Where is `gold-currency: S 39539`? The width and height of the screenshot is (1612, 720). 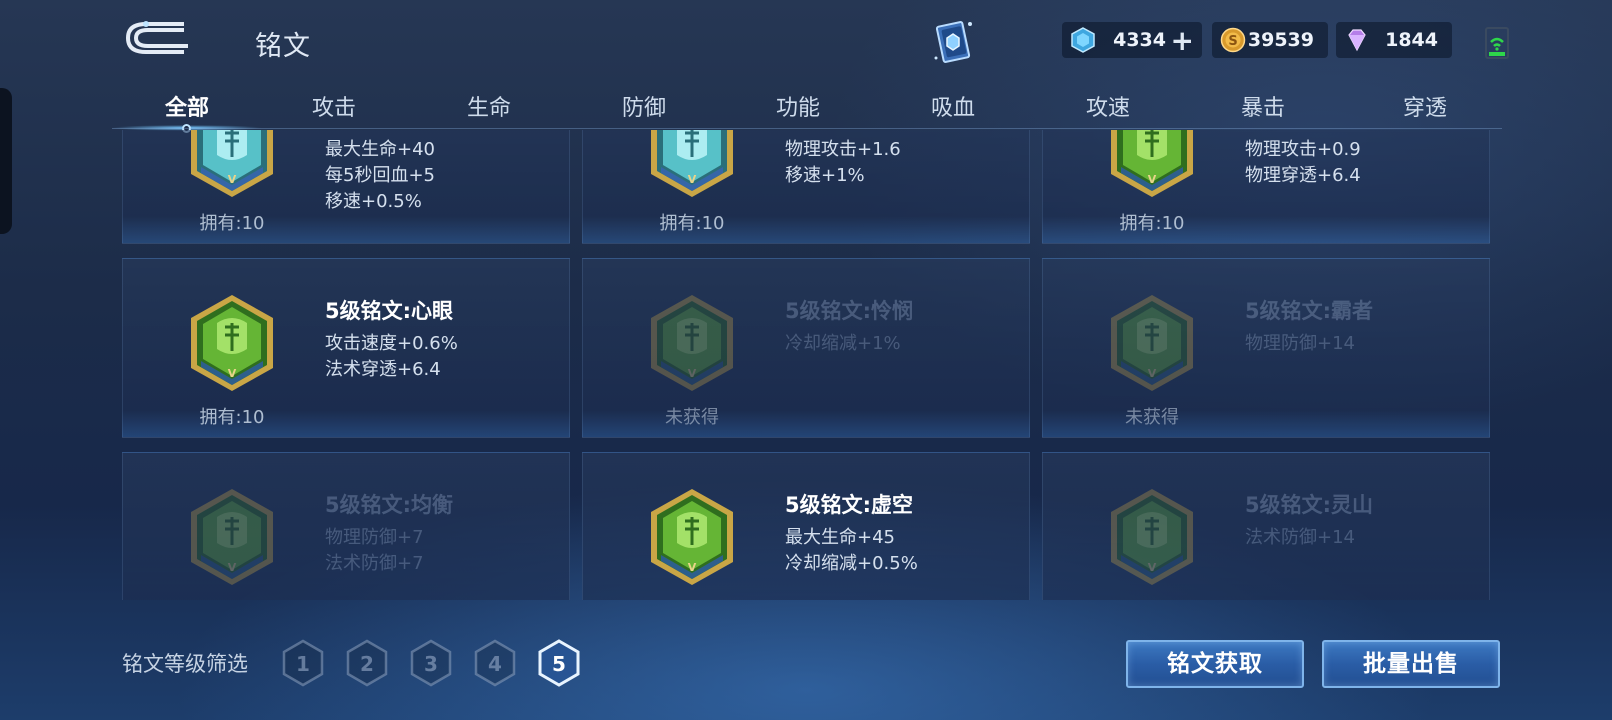
gold-currency: S 39539 is located at coordinates (1270, 40).